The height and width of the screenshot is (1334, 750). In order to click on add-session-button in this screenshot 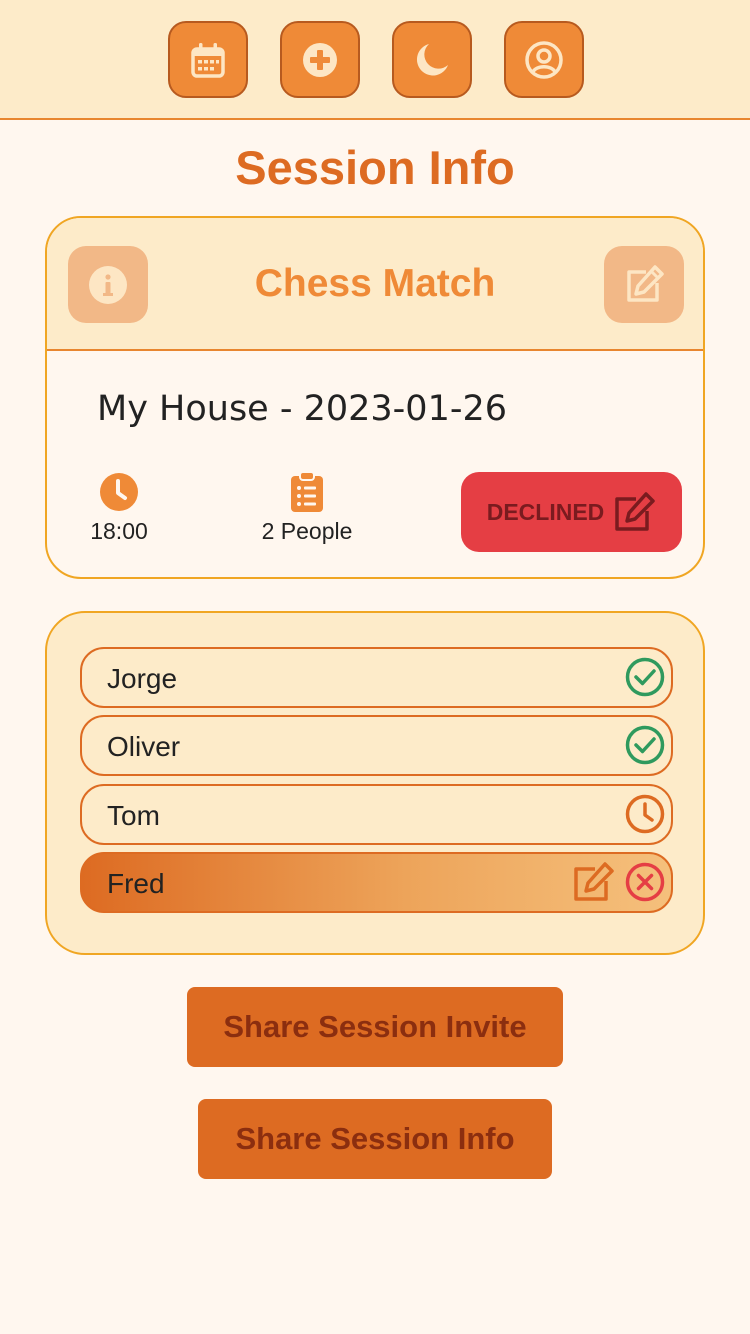, I will do `click(320, 59)`.